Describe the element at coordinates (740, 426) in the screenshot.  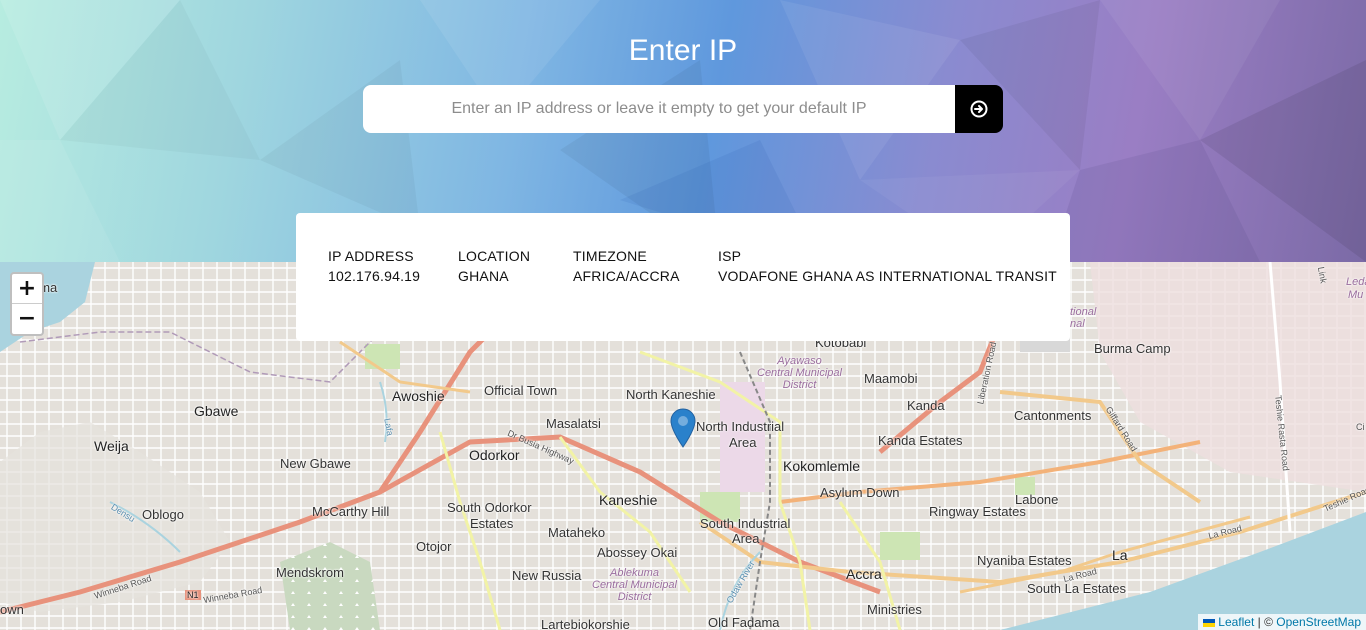
I see `map-label: North Industrial` at that location.